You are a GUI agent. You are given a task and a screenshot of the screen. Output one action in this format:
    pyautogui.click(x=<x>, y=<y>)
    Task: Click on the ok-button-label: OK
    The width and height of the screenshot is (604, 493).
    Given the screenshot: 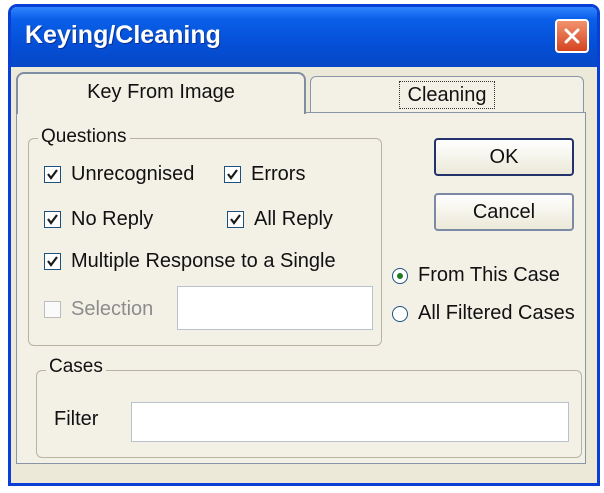 What is the action you would take?
    pyautogui.click(x=504, y=157)
    